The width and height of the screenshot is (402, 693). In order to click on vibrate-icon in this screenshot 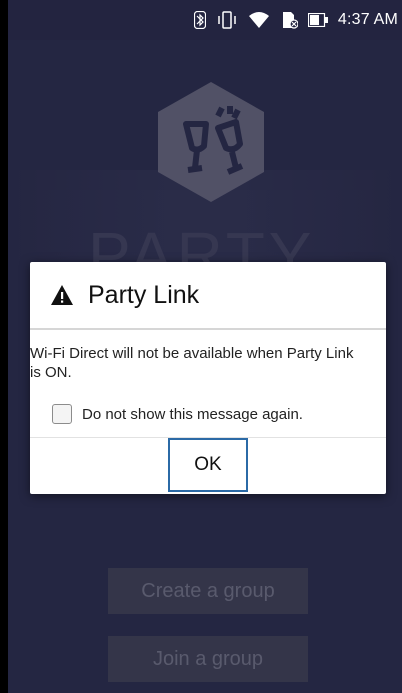, I will do `click(227, 20)`.